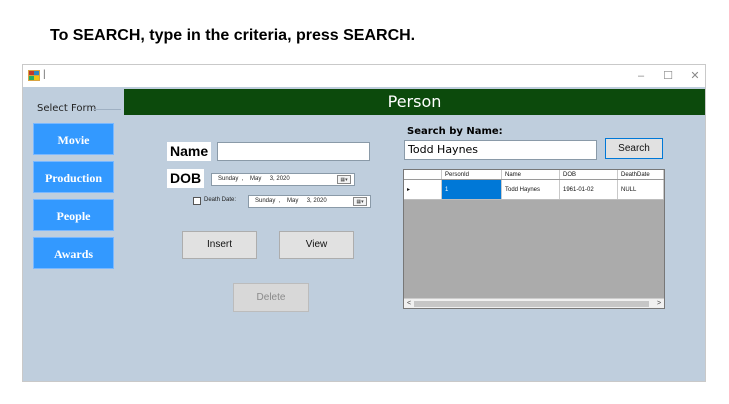  What do you see at coordinates (293, 151) in the screenshot?
I see `name-input` at bounding box center [293, 151].